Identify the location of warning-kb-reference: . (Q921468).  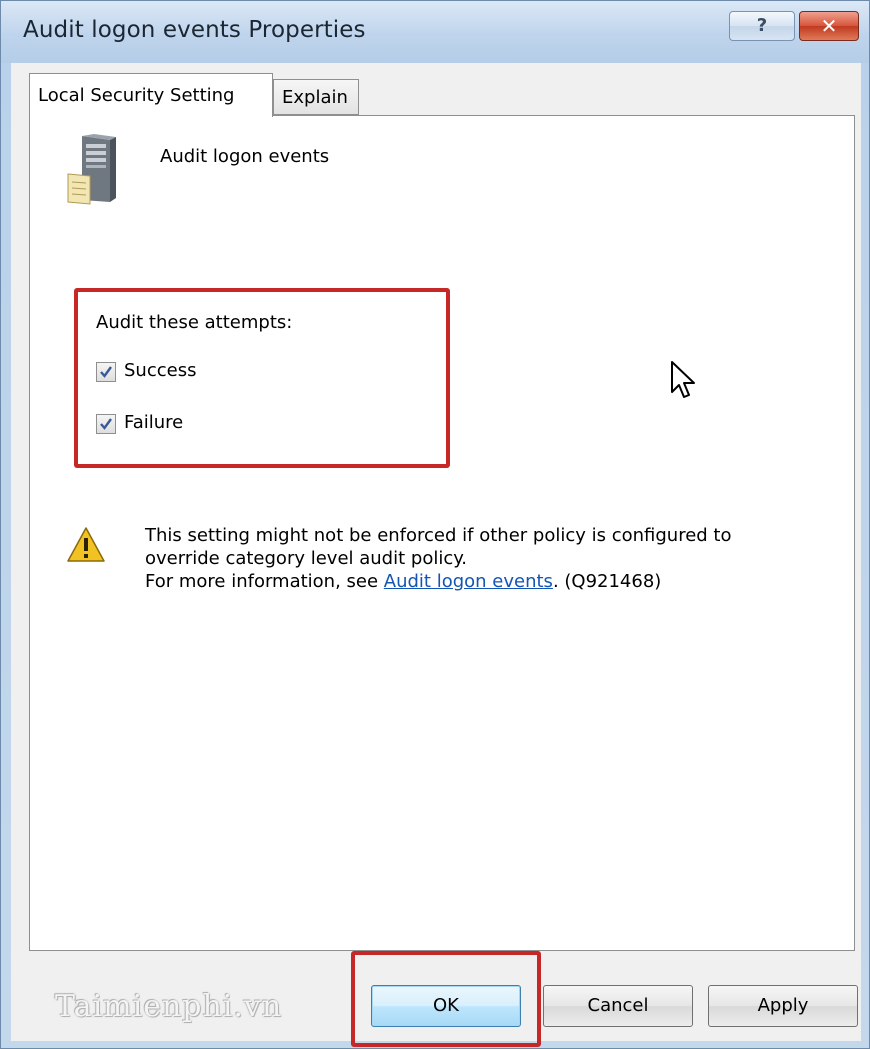
(607, 581).